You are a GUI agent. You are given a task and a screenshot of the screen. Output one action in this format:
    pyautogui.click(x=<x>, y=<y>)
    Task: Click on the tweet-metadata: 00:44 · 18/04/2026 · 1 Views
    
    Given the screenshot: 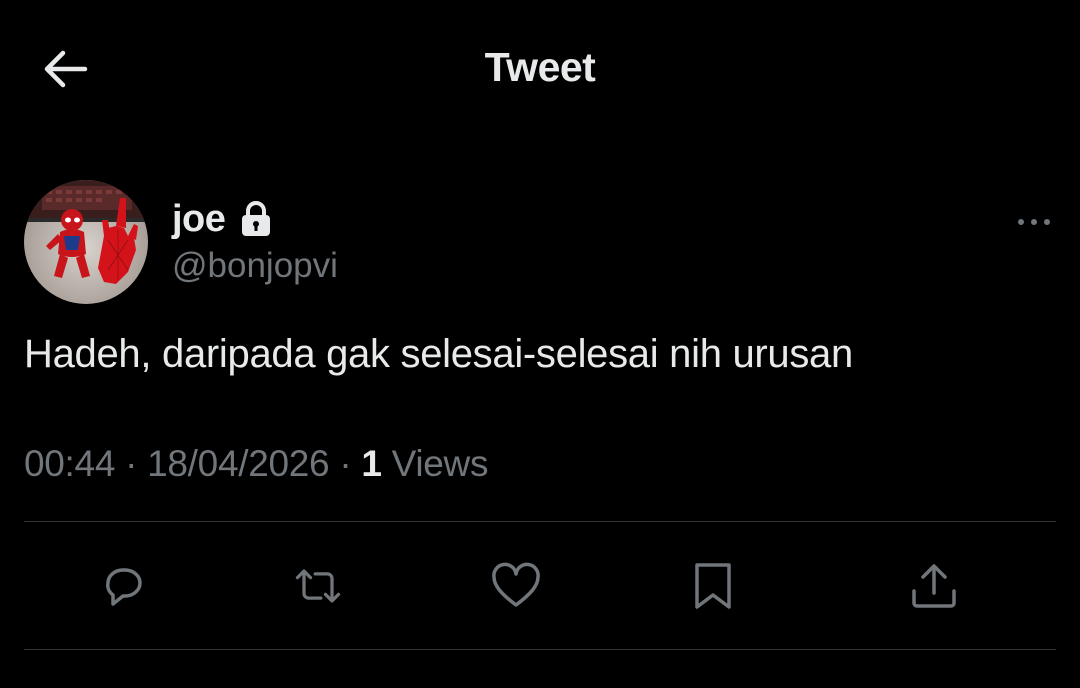 What is the action you would take?
    pyautogui.click(x=256, y=464)
    